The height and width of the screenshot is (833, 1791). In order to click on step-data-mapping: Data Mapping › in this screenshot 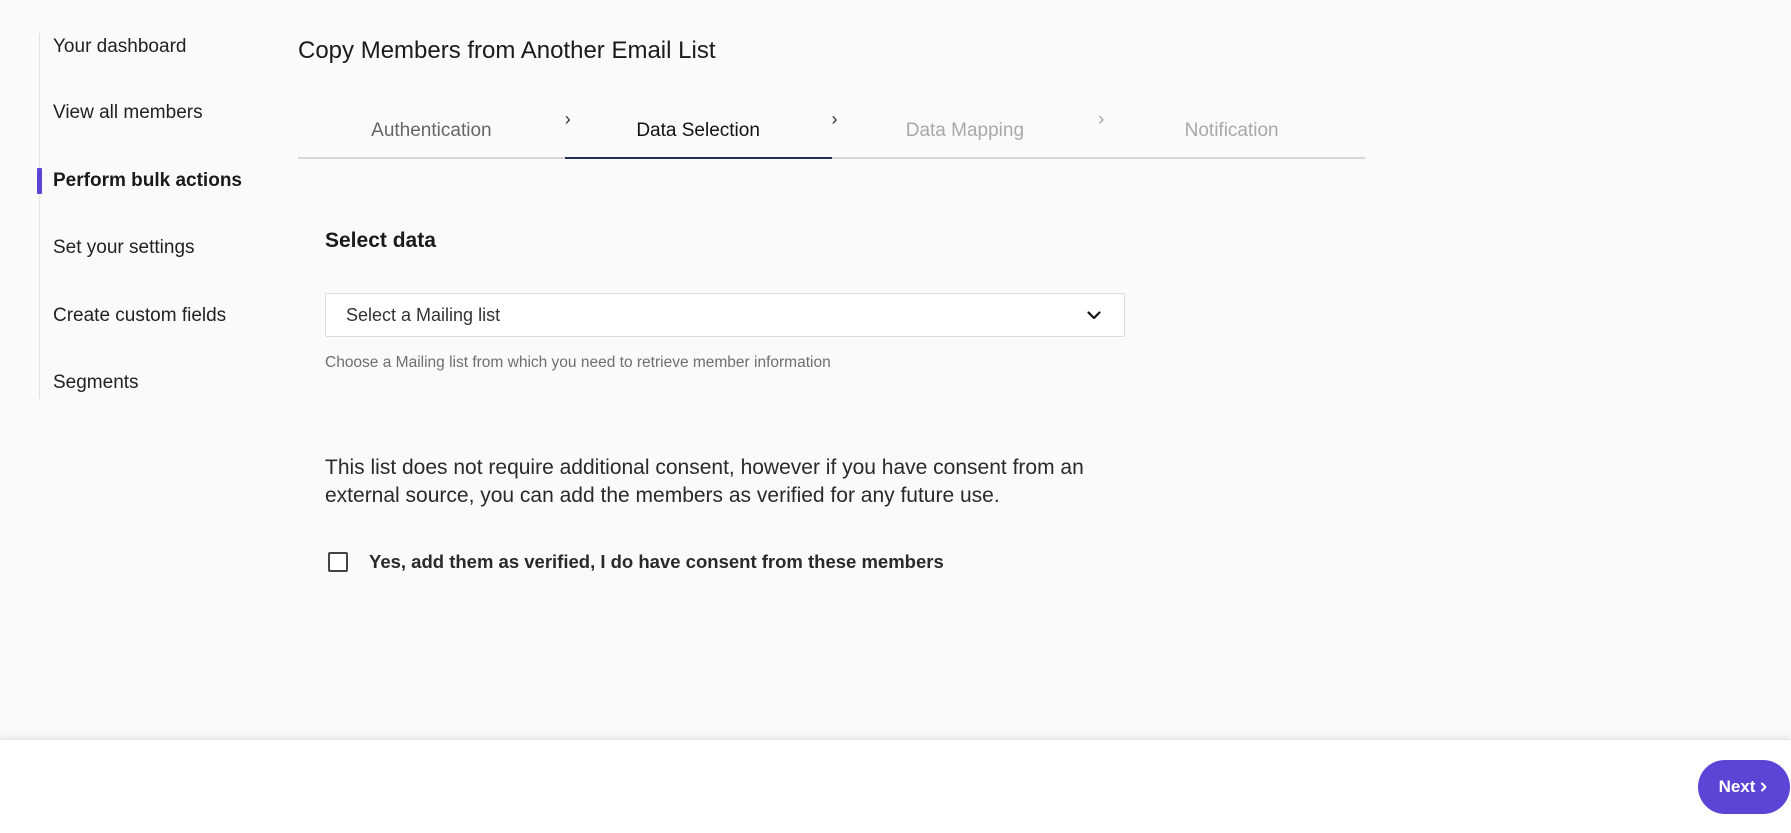, I will do `click(968, 133)`.